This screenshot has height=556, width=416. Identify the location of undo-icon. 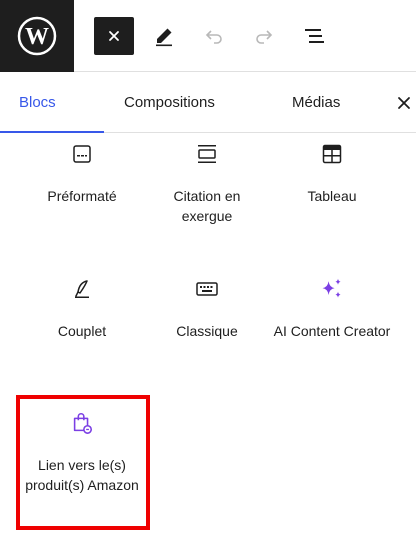
(213, 37).